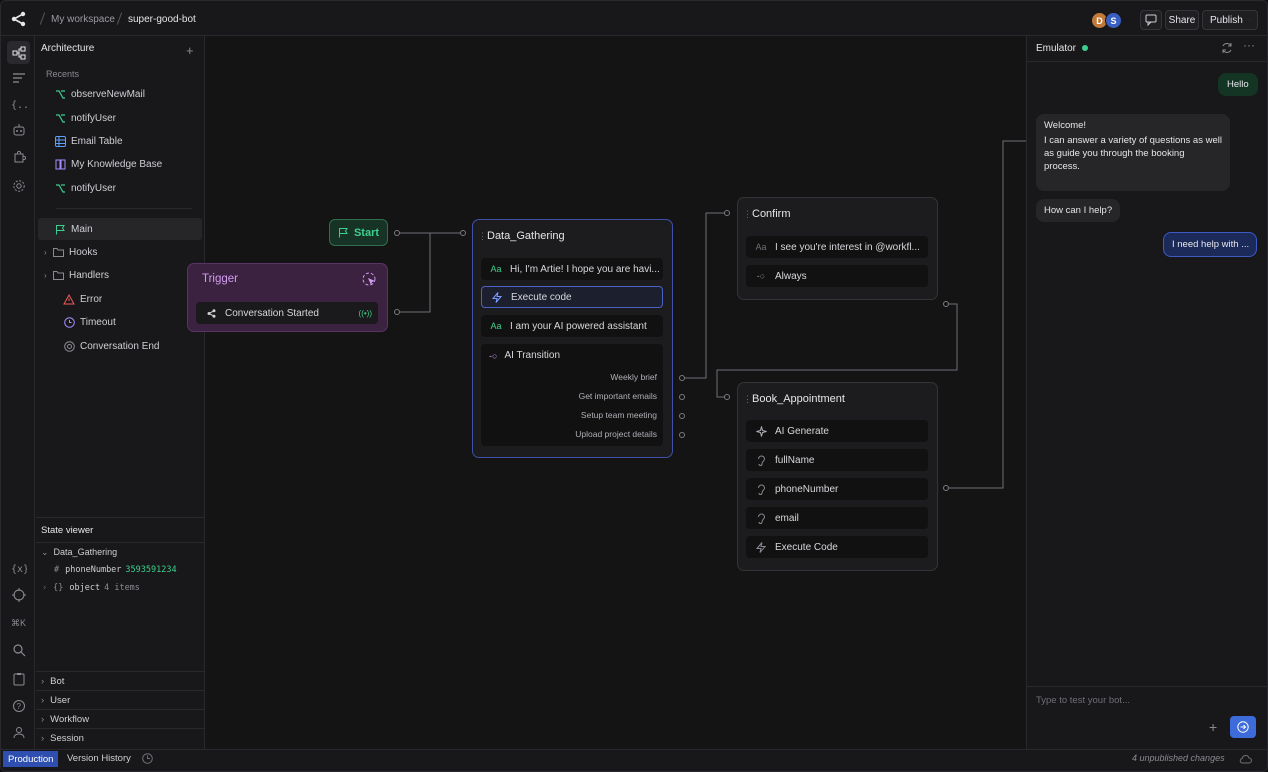 The width and height of the screenshot is (1268, 772). I want to click on transition-option: Upload project details, so click(616, 434).